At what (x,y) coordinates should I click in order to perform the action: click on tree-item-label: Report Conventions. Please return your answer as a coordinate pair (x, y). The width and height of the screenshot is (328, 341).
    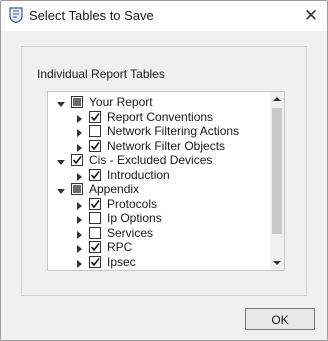
    Looking at the image, I should click on (160, 116).